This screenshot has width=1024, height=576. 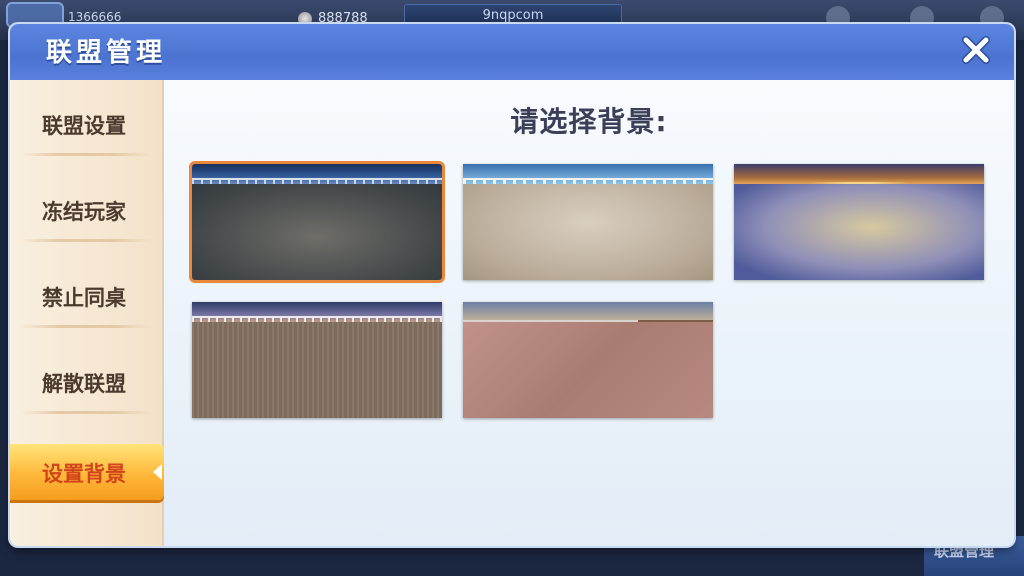 I want to click on close-button, so click(x=976, y=50).